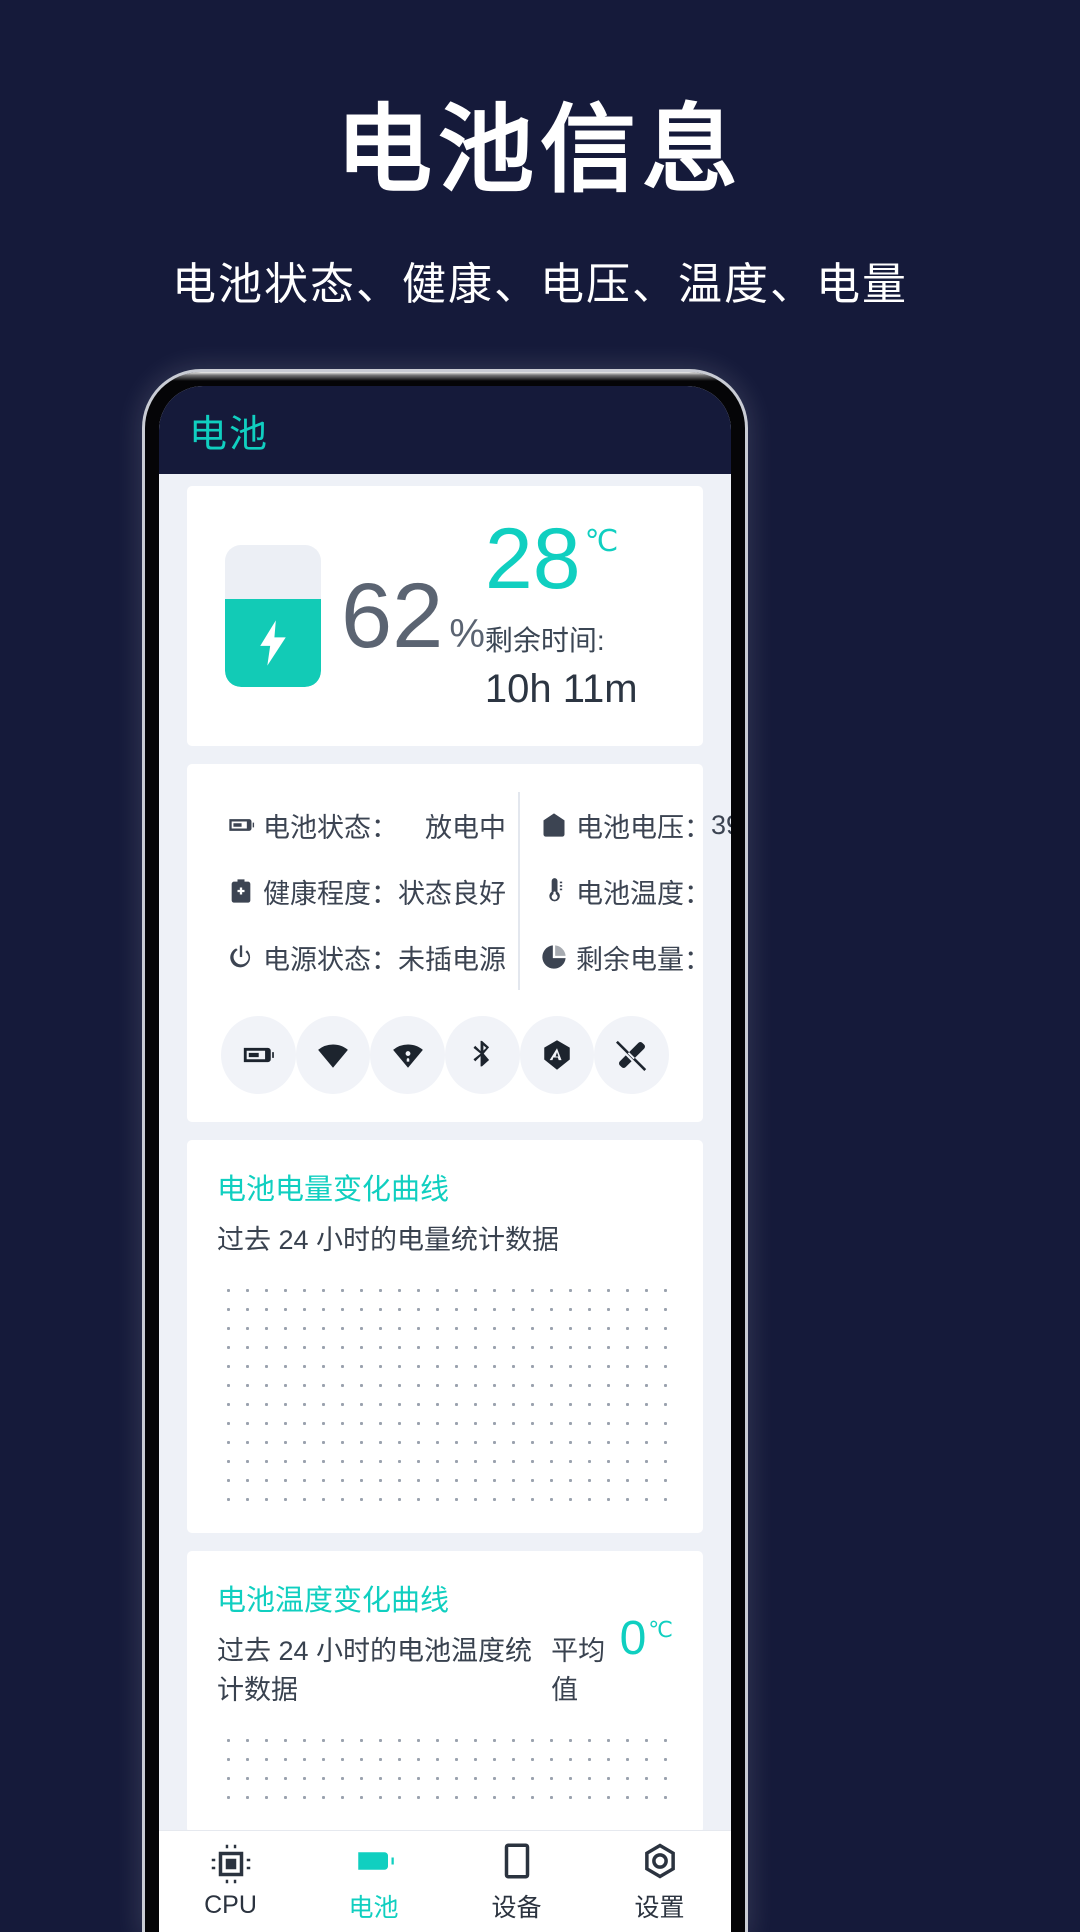 Image resolution: width=1080 pixels, height=1932 pixels. What do you see at coordinates (452, 893) in the screenshot?
I see `detail-value: 状态良好` at bounding box center [452, 893].